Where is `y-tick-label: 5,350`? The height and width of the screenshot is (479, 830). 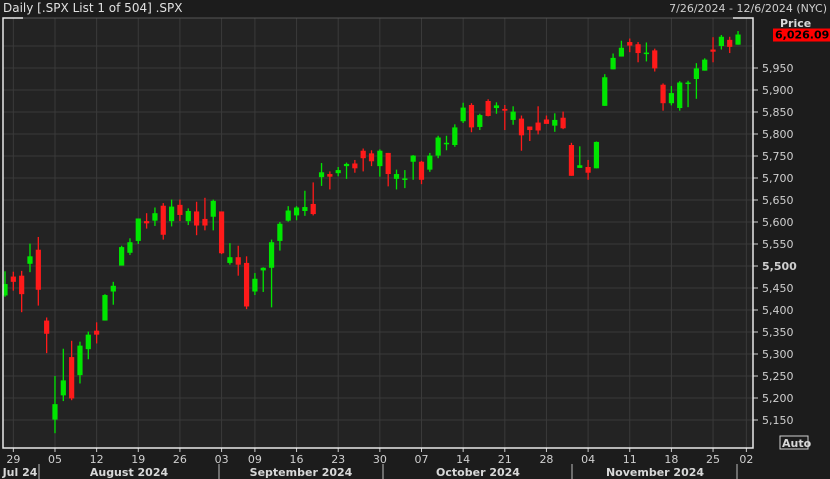
y-tick-label: 5,350 is located at coordinates (778, 332).